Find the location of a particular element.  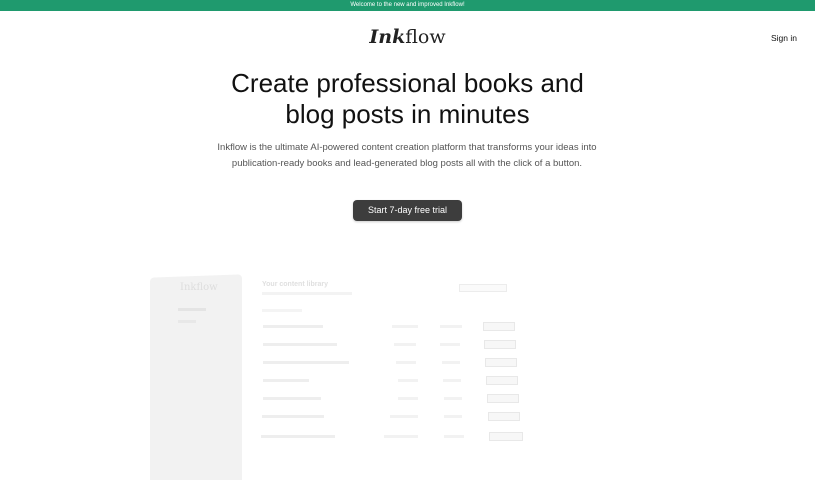

hero-title-line2: blog posts in minutes is located at coordinates (407, 114).